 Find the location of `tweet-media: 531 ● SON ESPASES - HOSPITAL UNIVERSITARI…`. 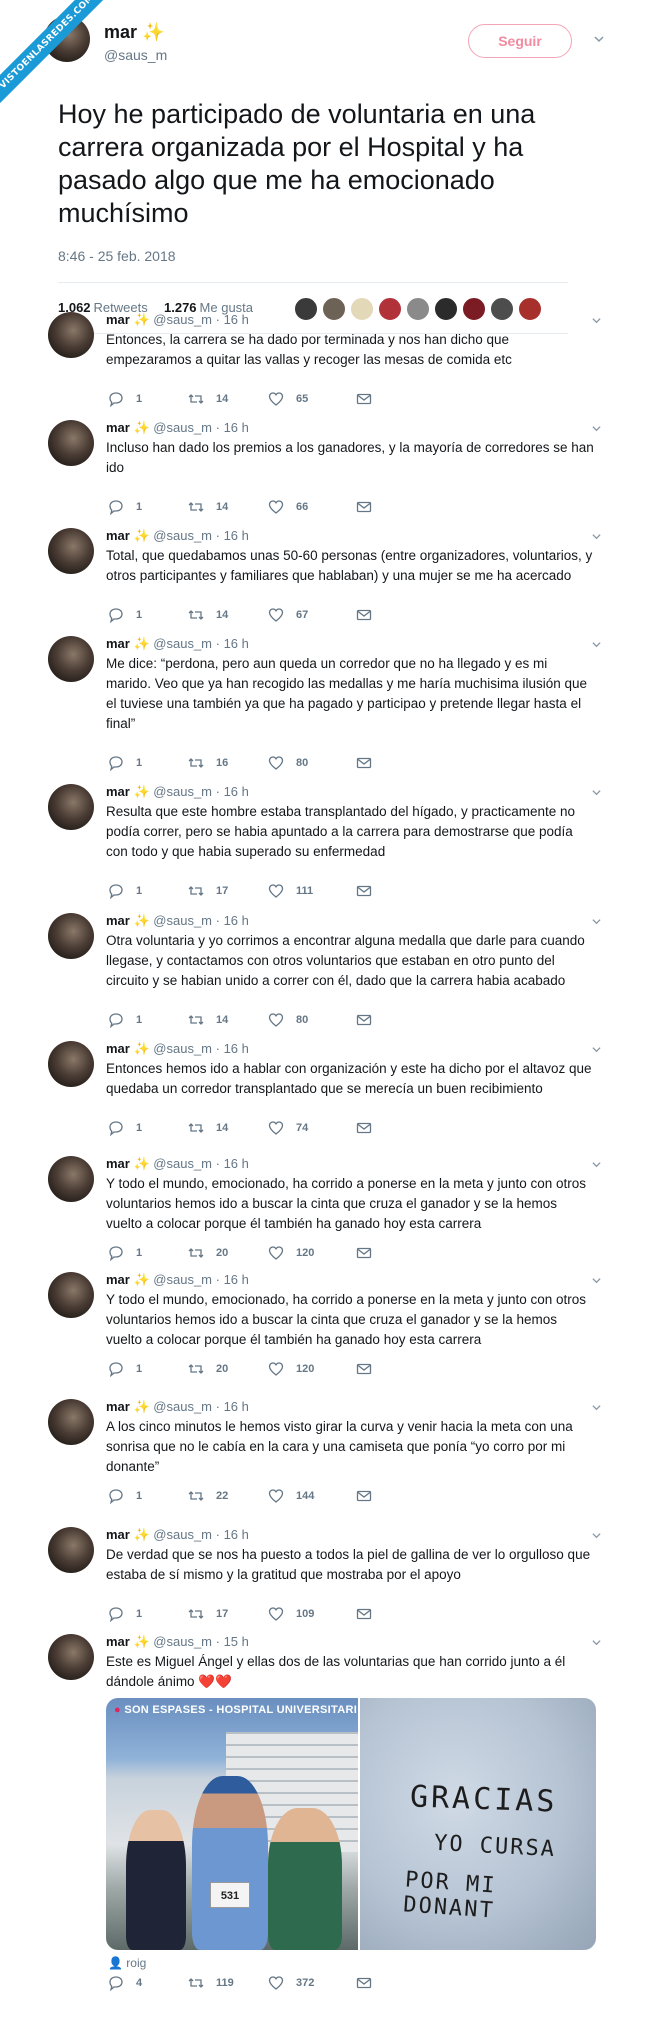

tweet-media: 531 ● SON ESPASES - HOSPITAL UNIVERSITARI… is located at coordinates (351, 1824).